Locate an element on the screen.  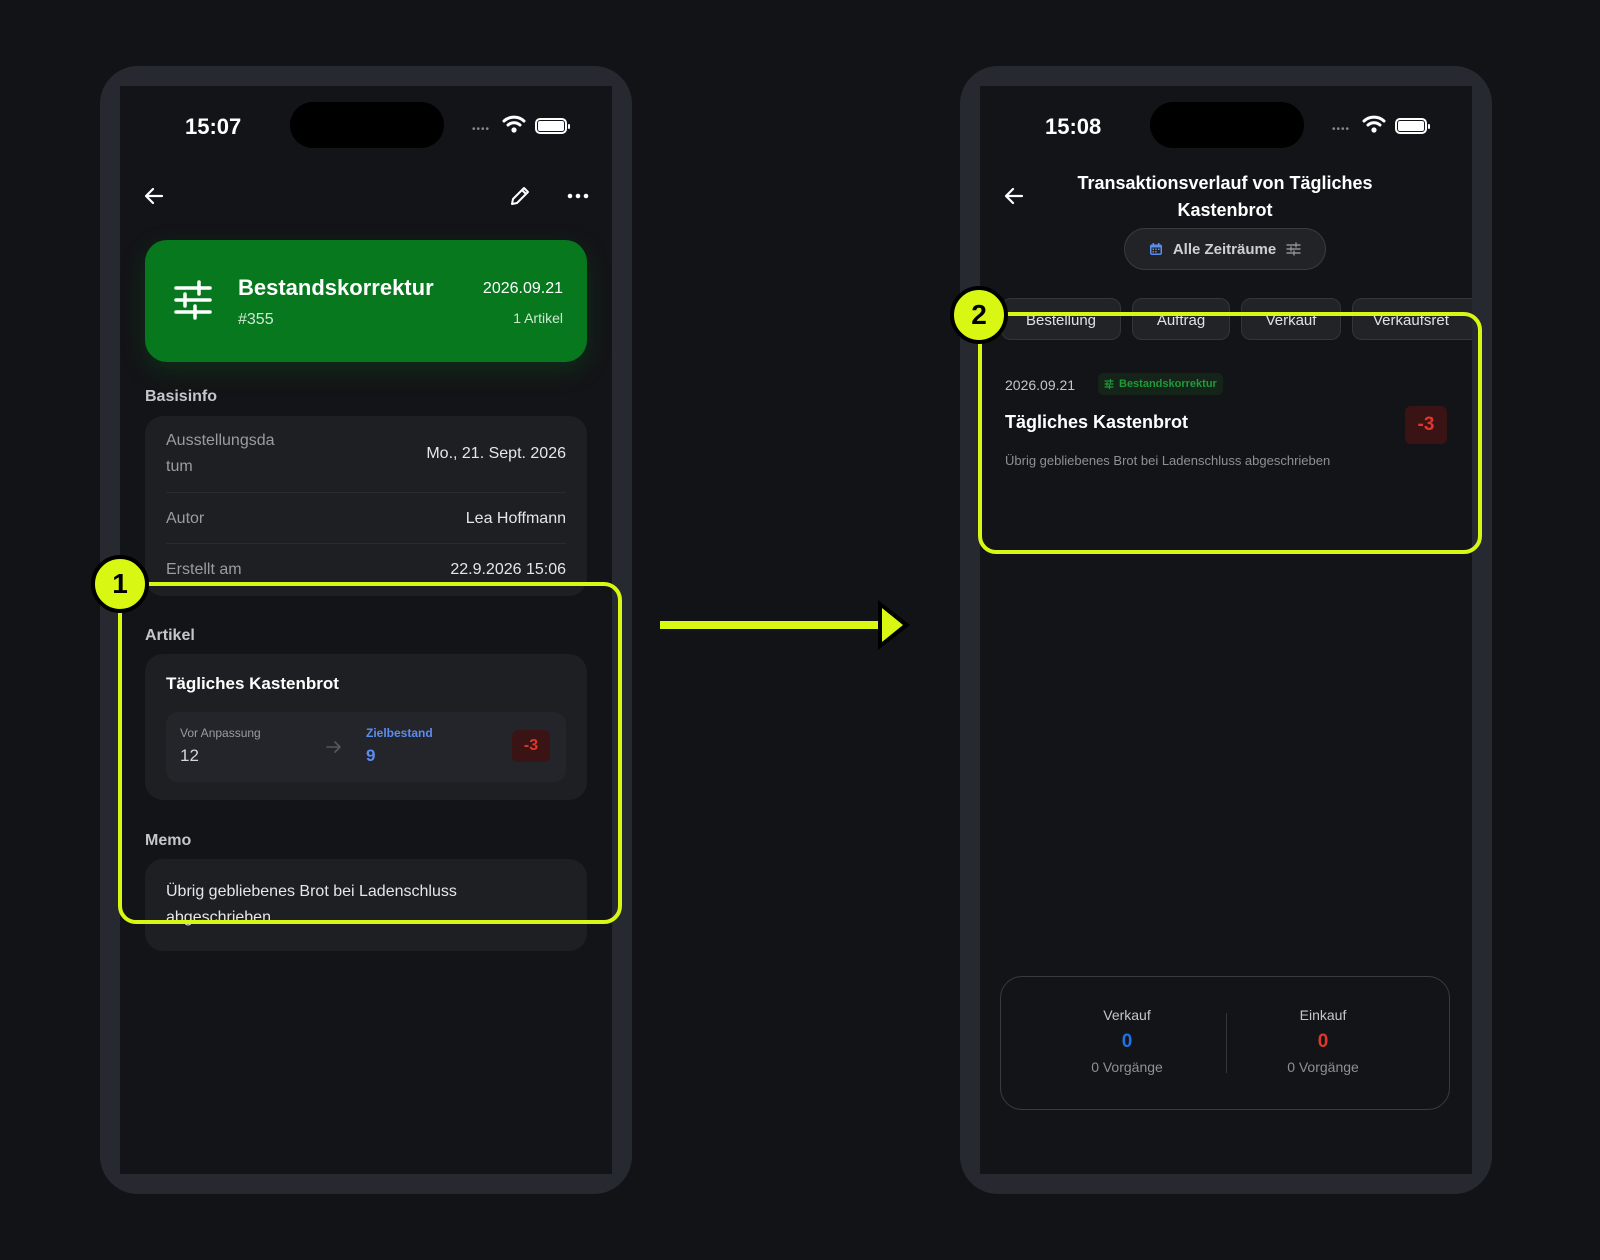
more-button is located at coordinates (578, 196).